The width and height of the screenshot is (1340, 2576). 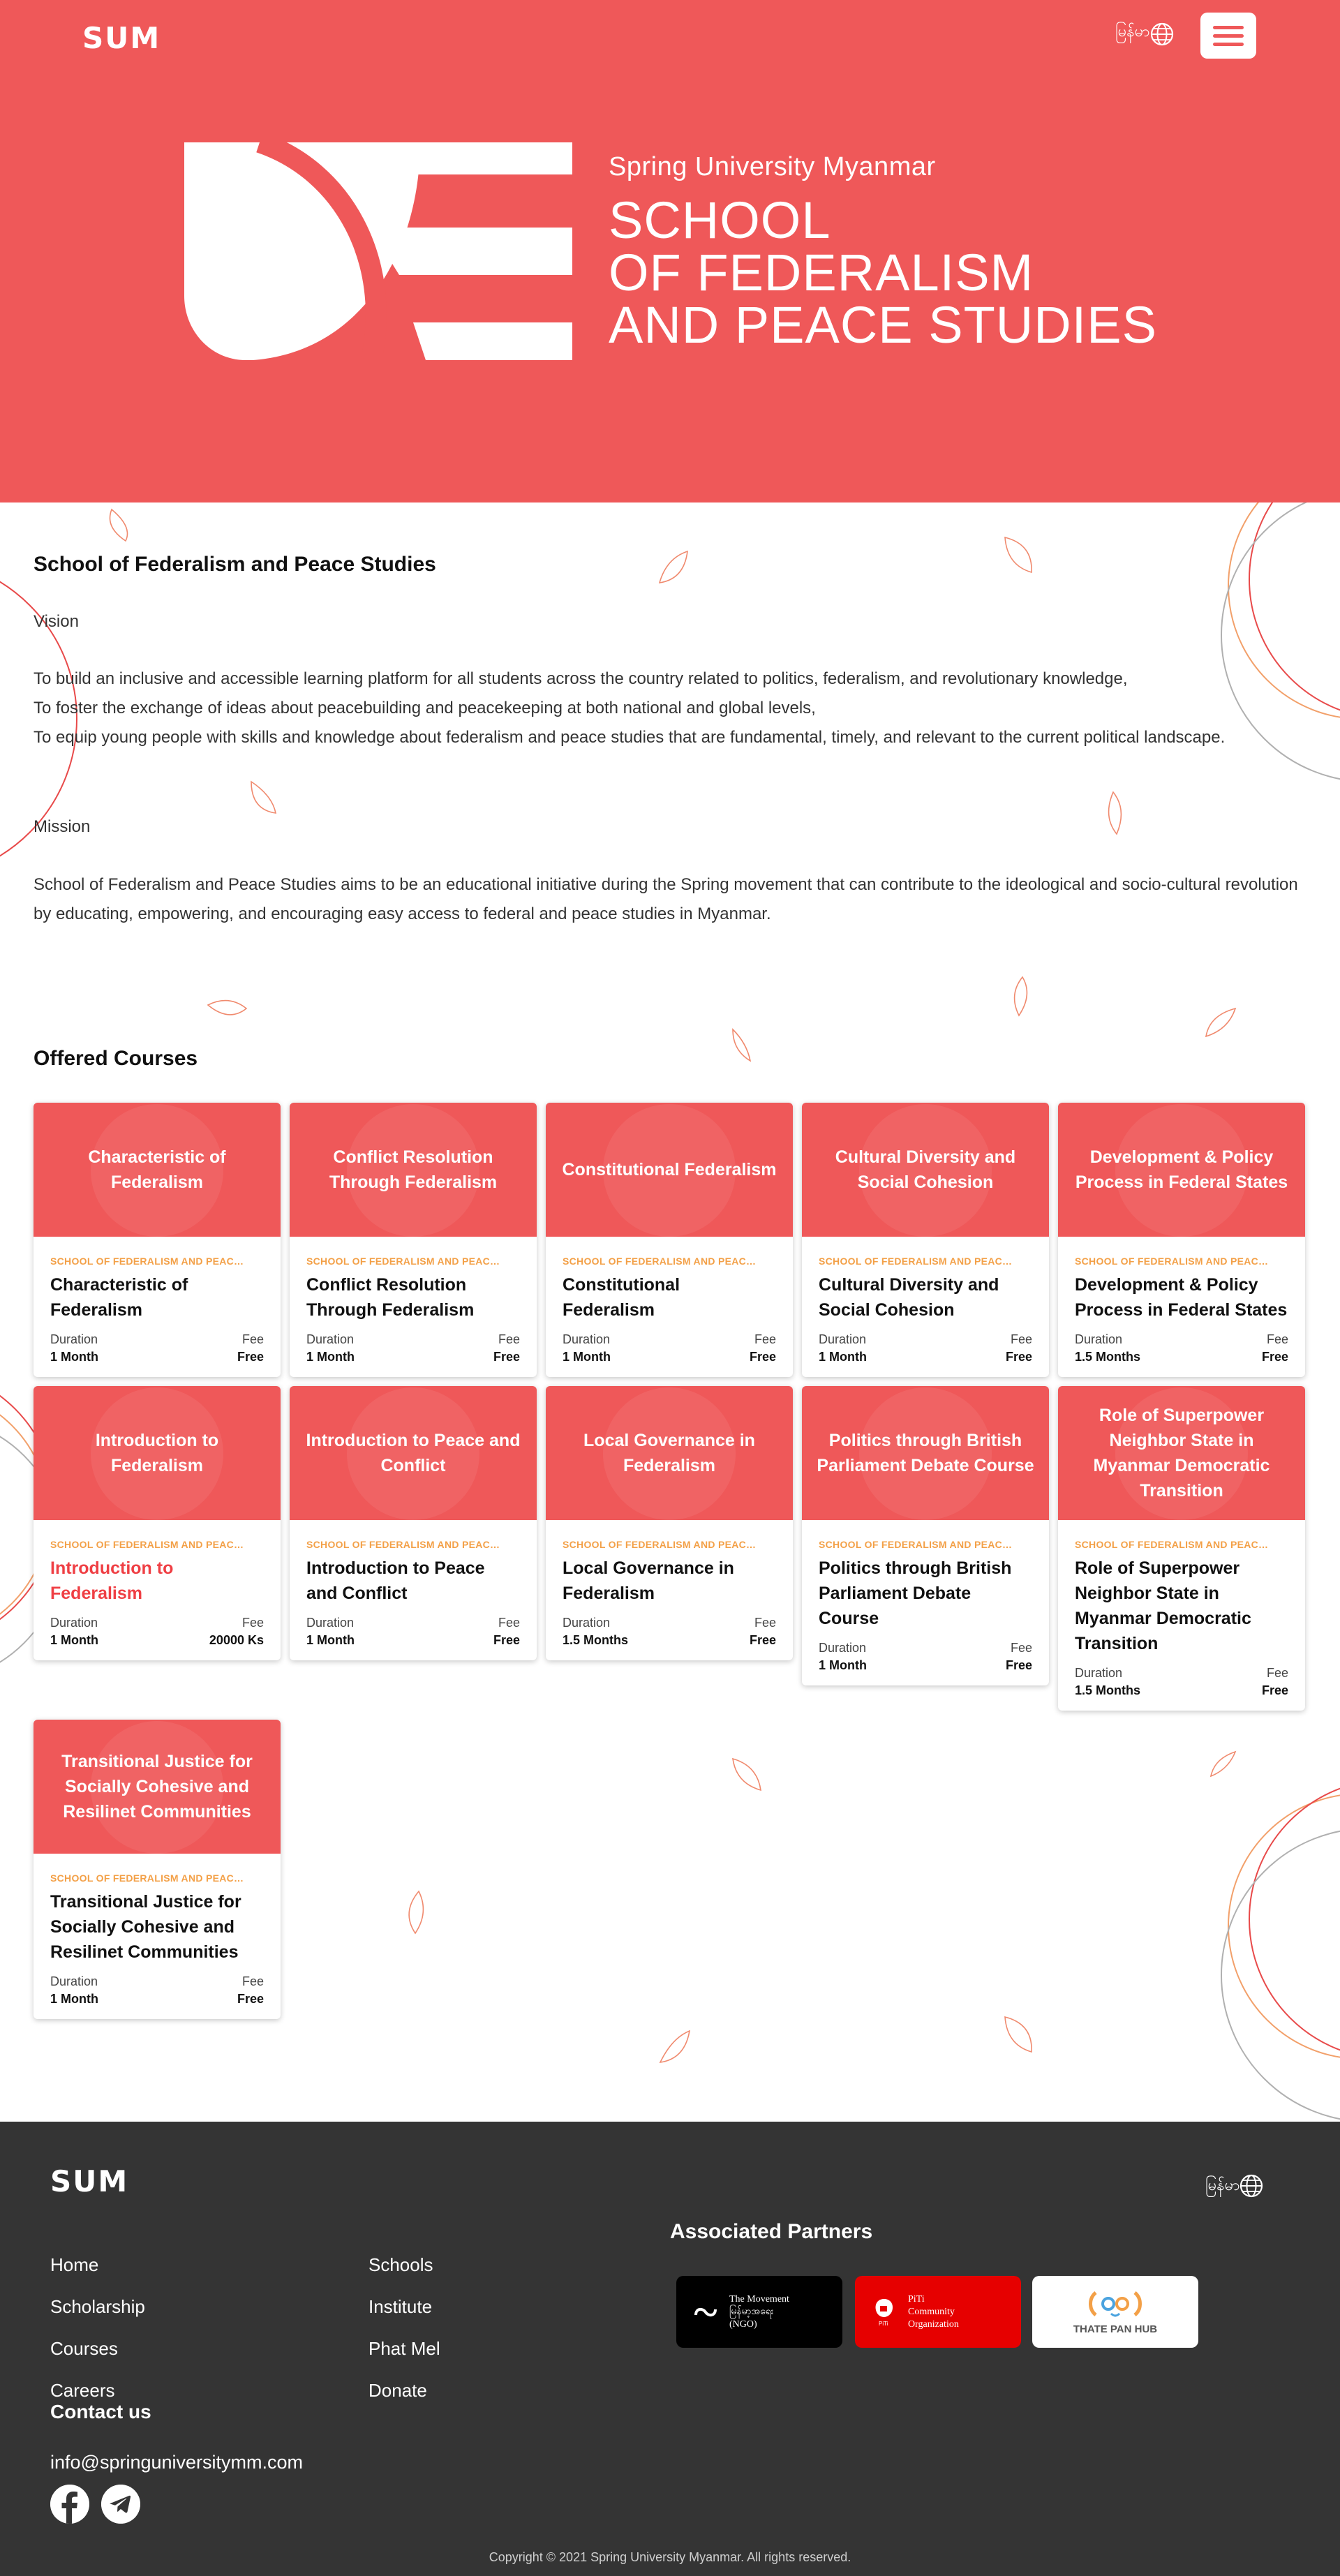 What do you see at coordinates (56, 621) in the screenshot?
I see `vision-label: Vision` at bounding box center [56, 621].